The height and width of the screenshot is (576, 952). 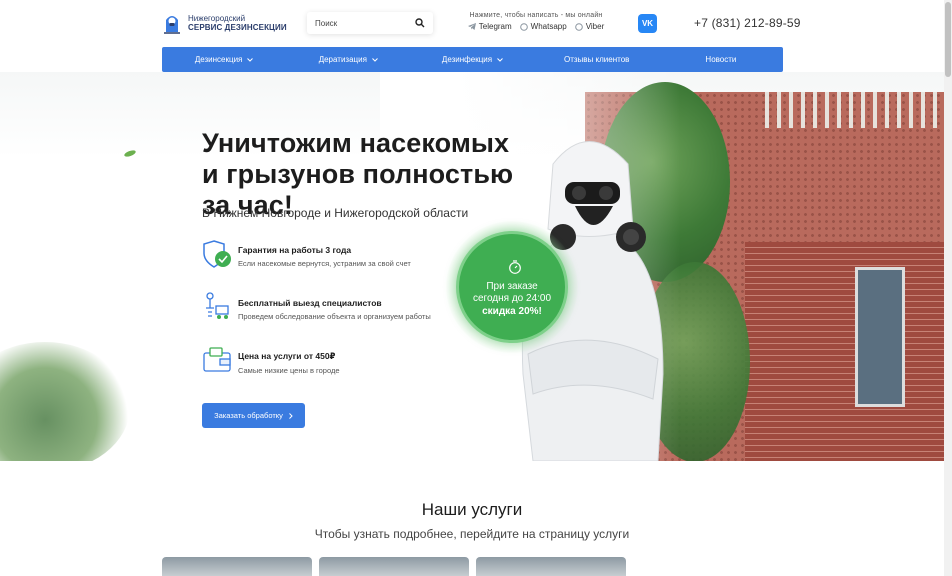 What do you see at coordinates (362, 23) in the screenshot?
I see `search-input` at bounding box center [362, 23].